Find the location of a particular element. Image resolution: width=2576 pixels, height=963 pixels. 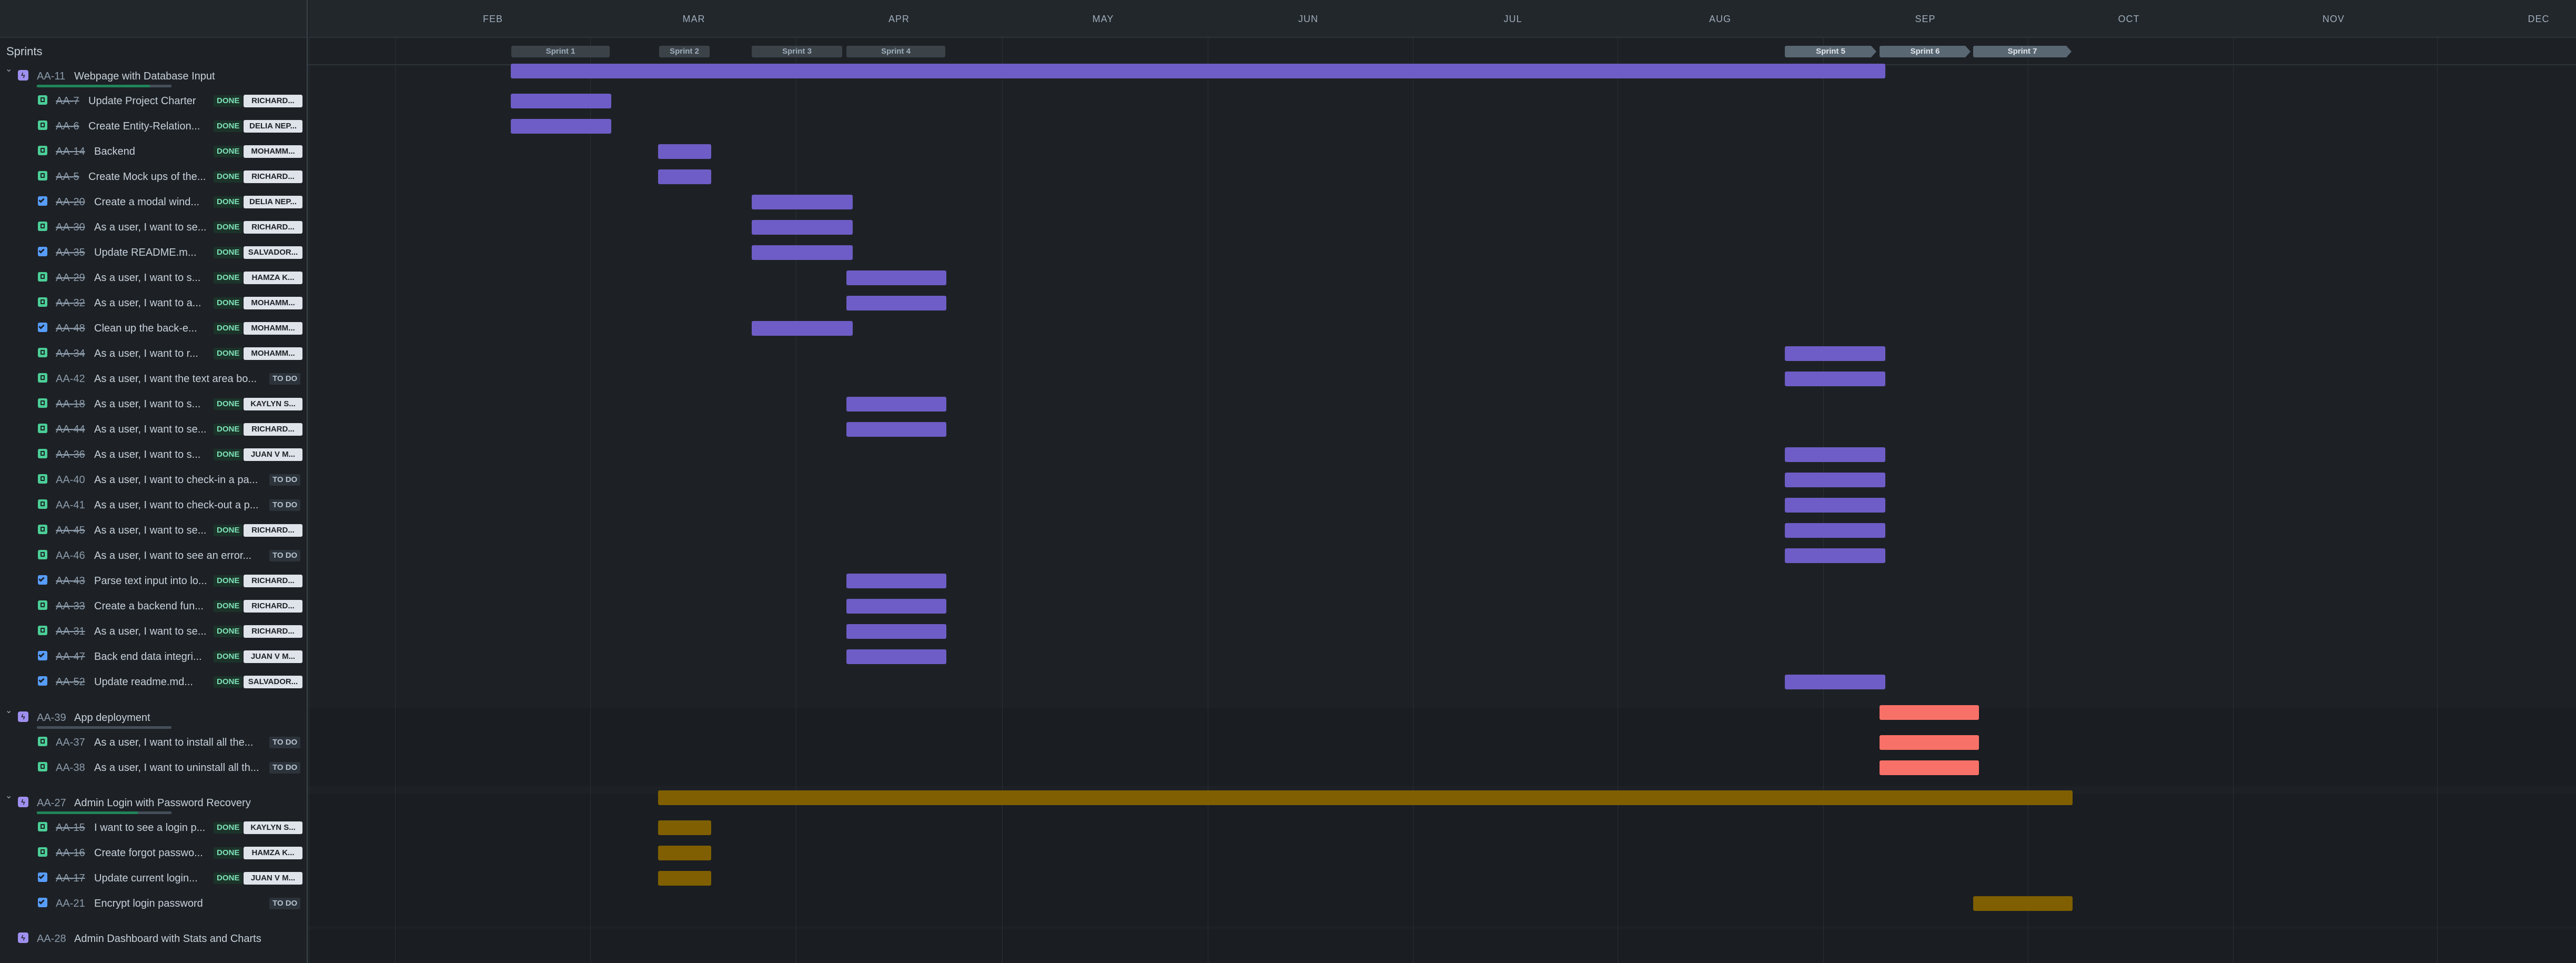

issue-key: AA-41 is located at coordinates (70, 505).